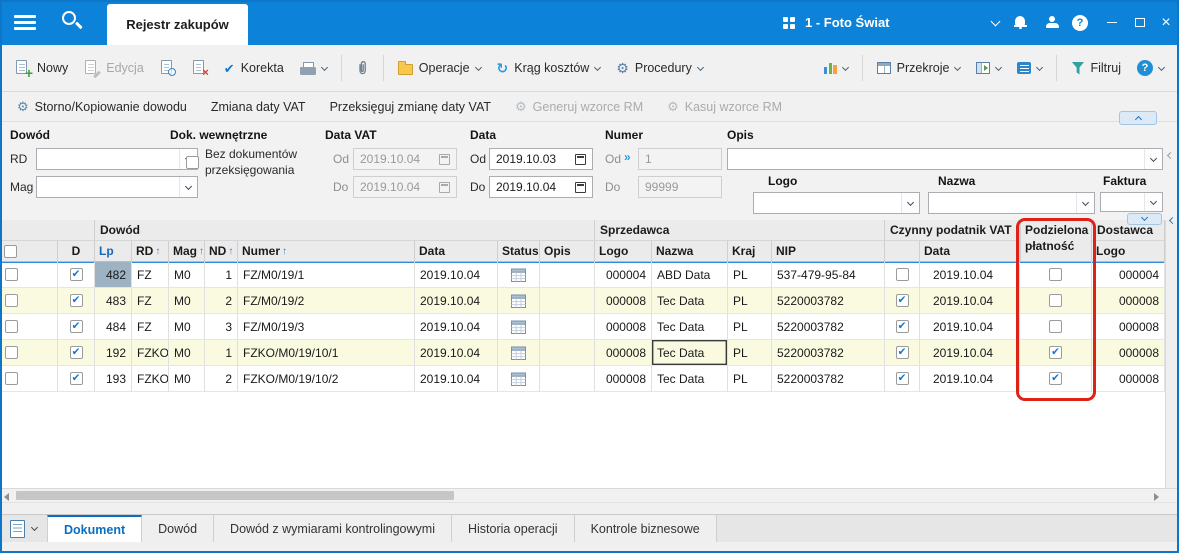 The width and height of the screenshot is (1179, 553). Describe the element at coordinates (541, 187) in the screenshot. I see `data-do-field: 2019.10.04` at that location.